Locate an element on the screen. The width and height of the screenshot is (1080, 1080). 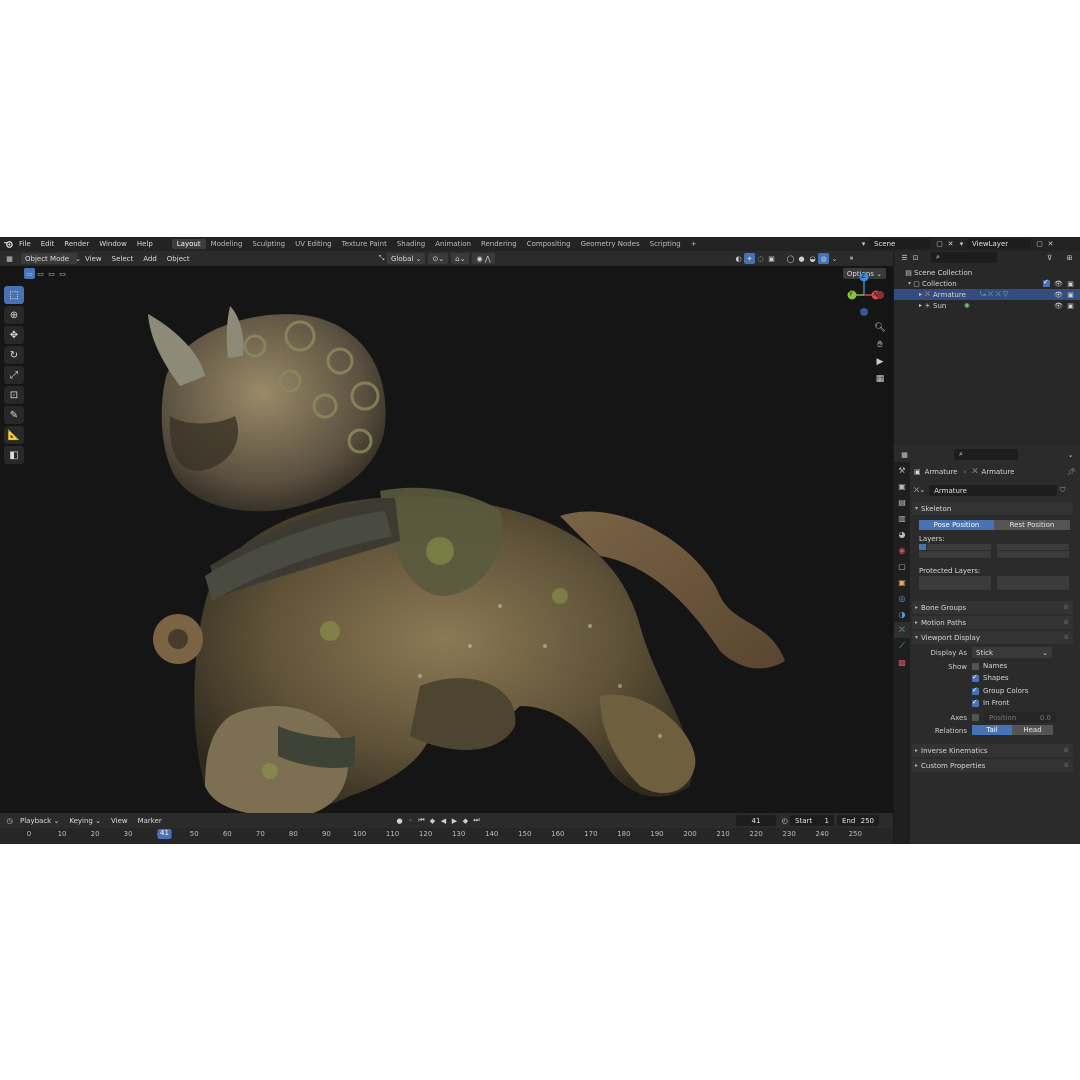
tab-shading: Shading is located at coordinates (411, 244).